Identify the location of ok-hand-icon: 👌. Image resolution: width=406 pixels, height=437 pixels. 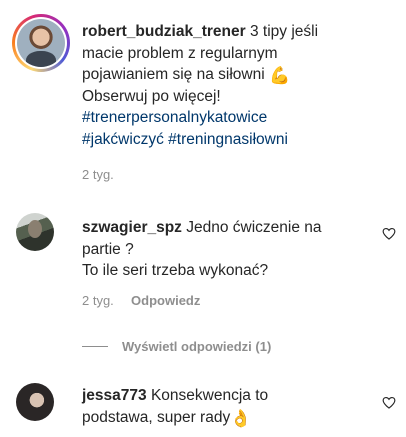
(241, 418).